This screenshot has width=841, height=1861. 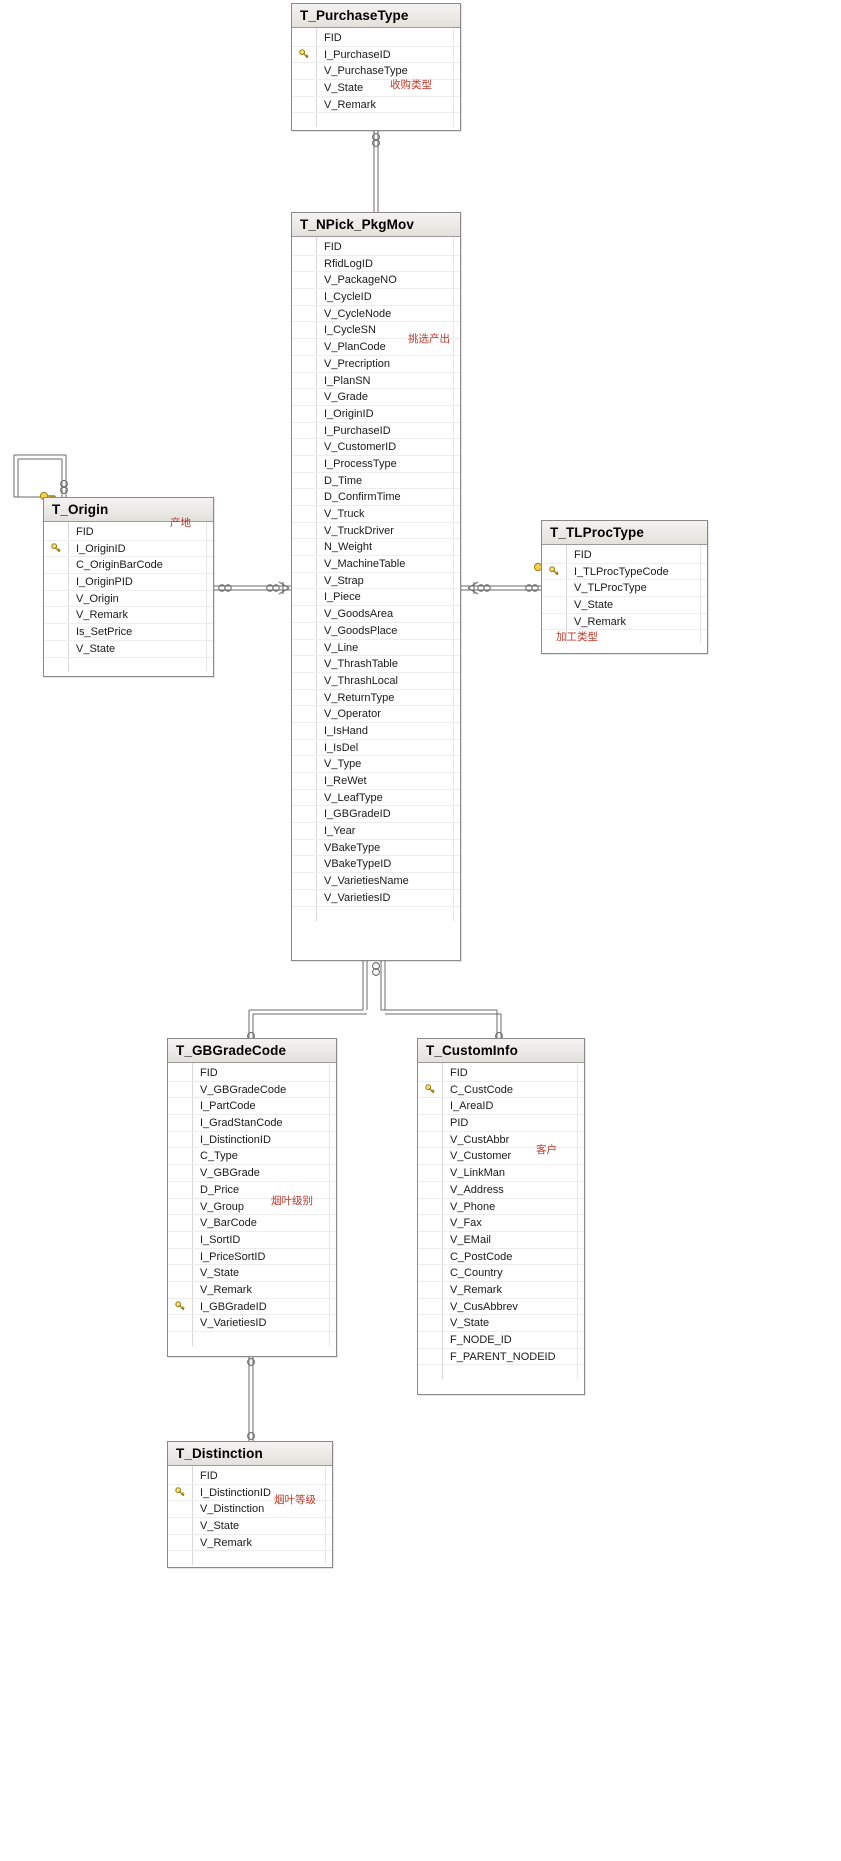 What do you see at coordinates (501, 1207) in the screenshot?
I see `field-row: V_Phone` at bounding box center [501, 1207].